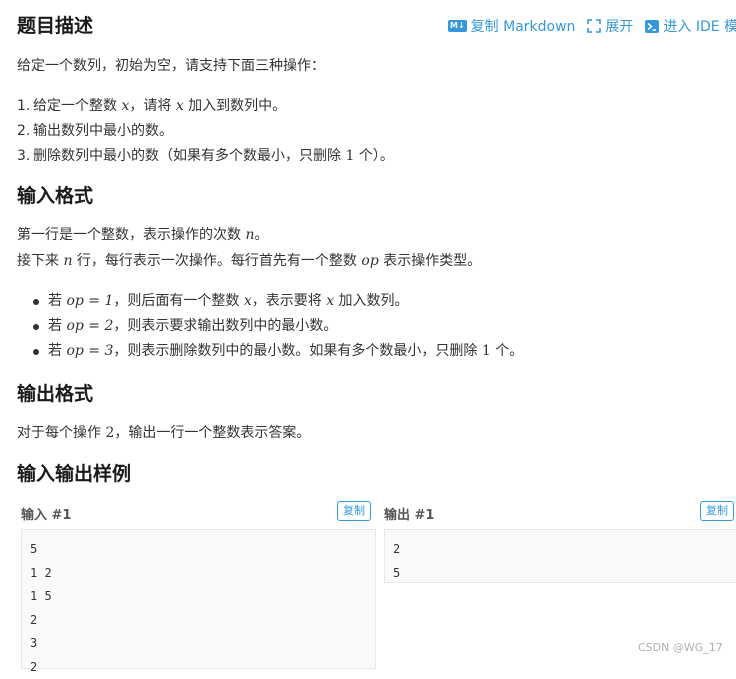 Image resolution: width=736 pixels, height=679 pixels. What do you see at coordinates (289, 301) in the screenshot?
I see `text-segment: ，表示要将` at bounding box center [289, 301].